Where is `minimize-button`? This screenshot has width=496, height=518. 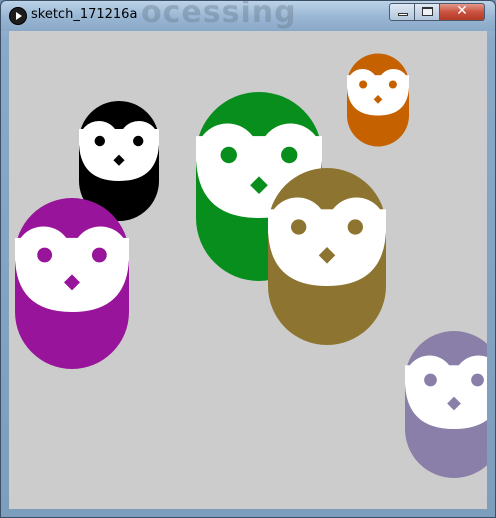
minimize-button is located at coordinates (402, 12).